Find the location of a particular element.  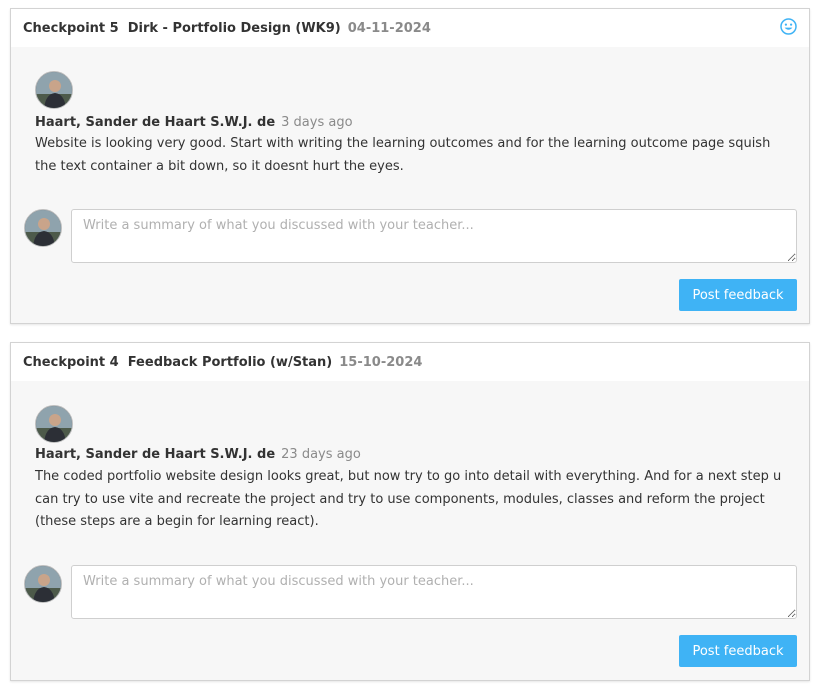

smiley-face-icon is located at coordinates (788, 26).